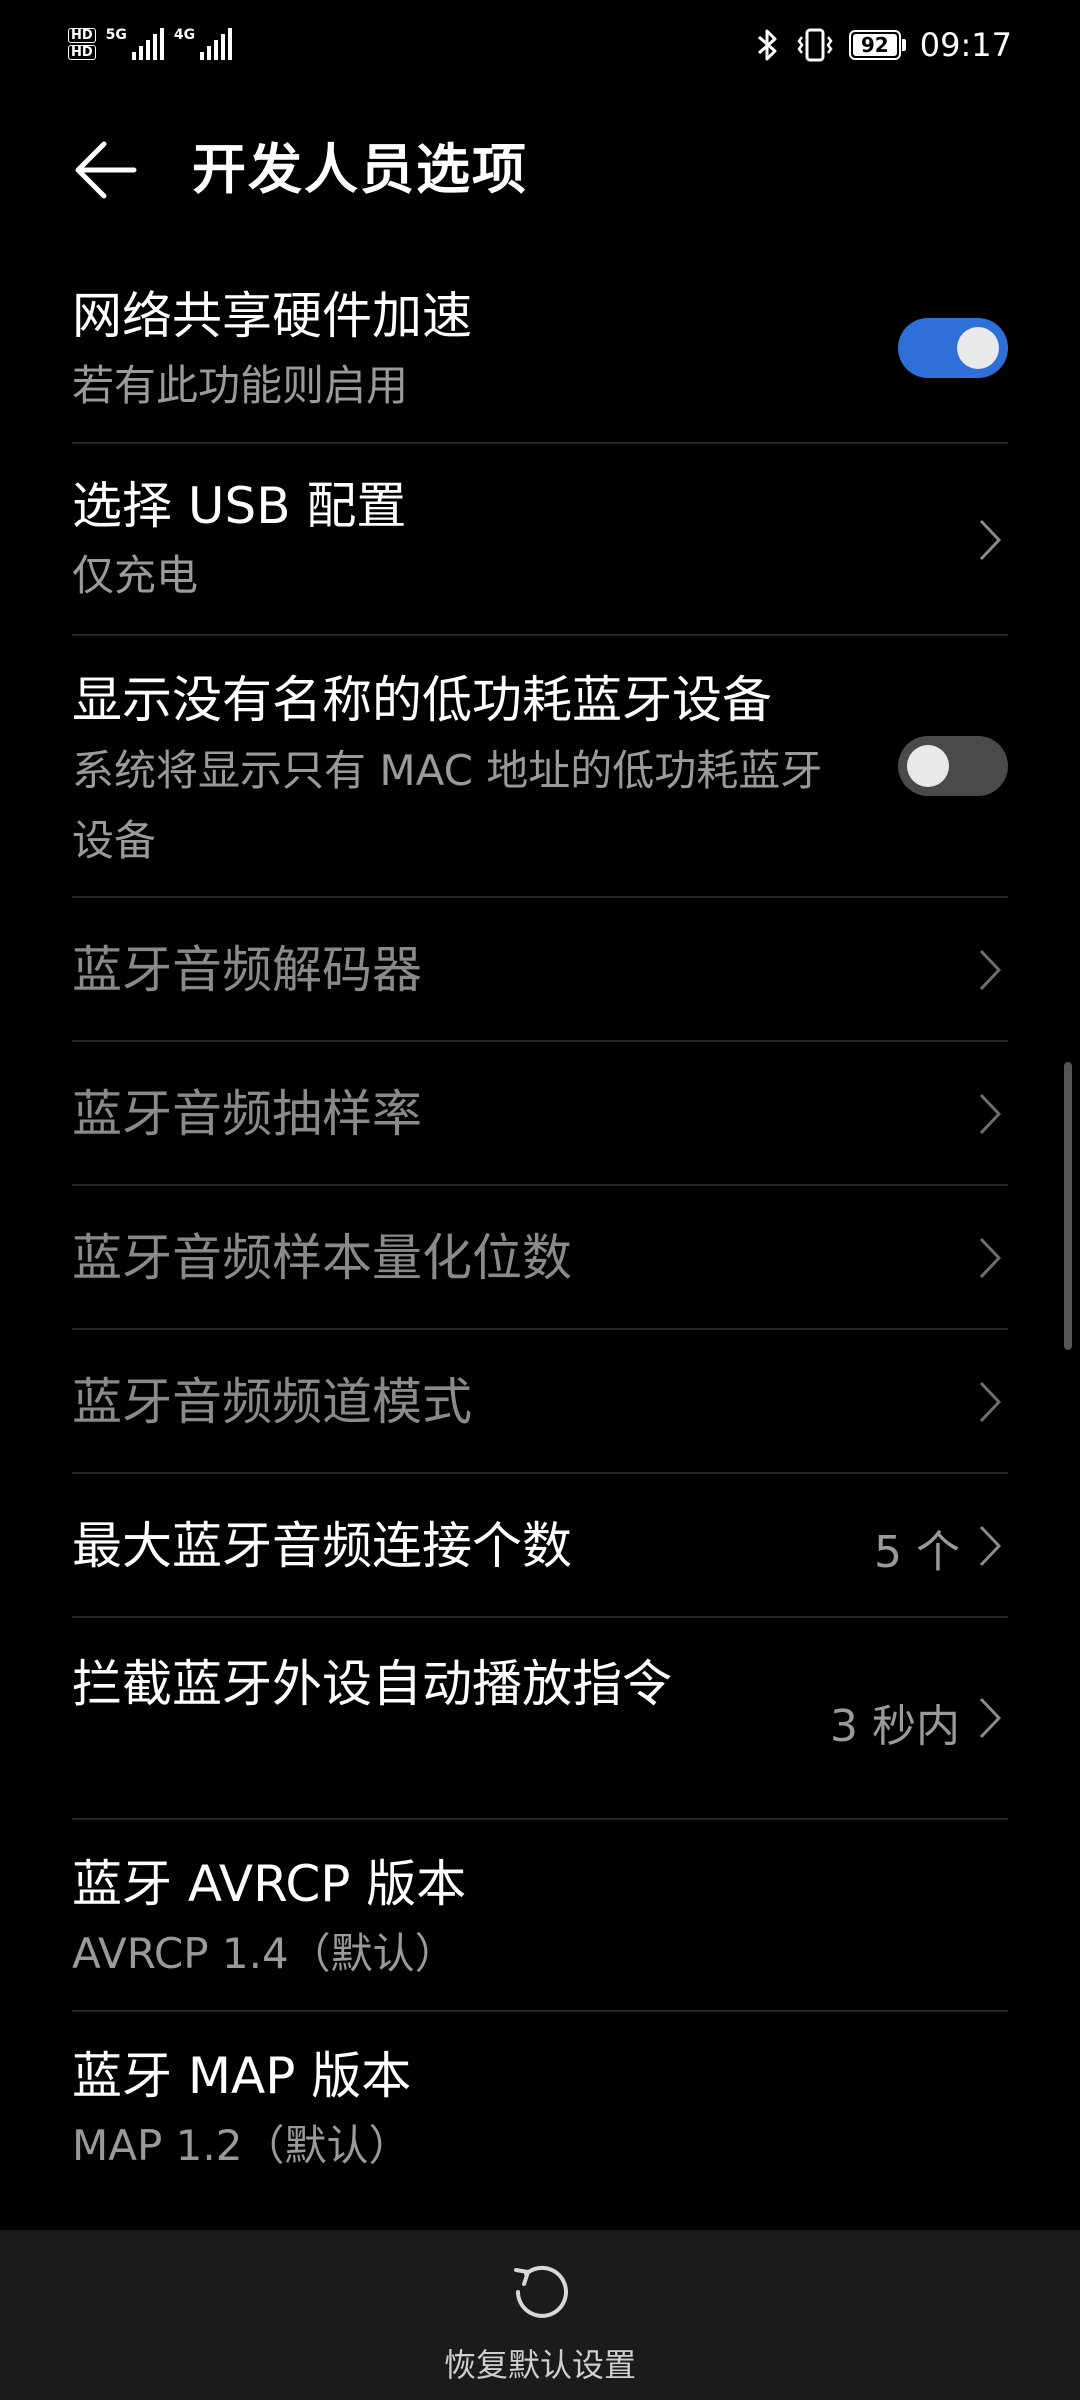 The image size is (1080, 2400). What do you see at coordinates (540, 1114) in the screenshot?
I see `setting-bt-sample-rate: 蓝牙音频抽样率` at bounding box center [540, 1114].